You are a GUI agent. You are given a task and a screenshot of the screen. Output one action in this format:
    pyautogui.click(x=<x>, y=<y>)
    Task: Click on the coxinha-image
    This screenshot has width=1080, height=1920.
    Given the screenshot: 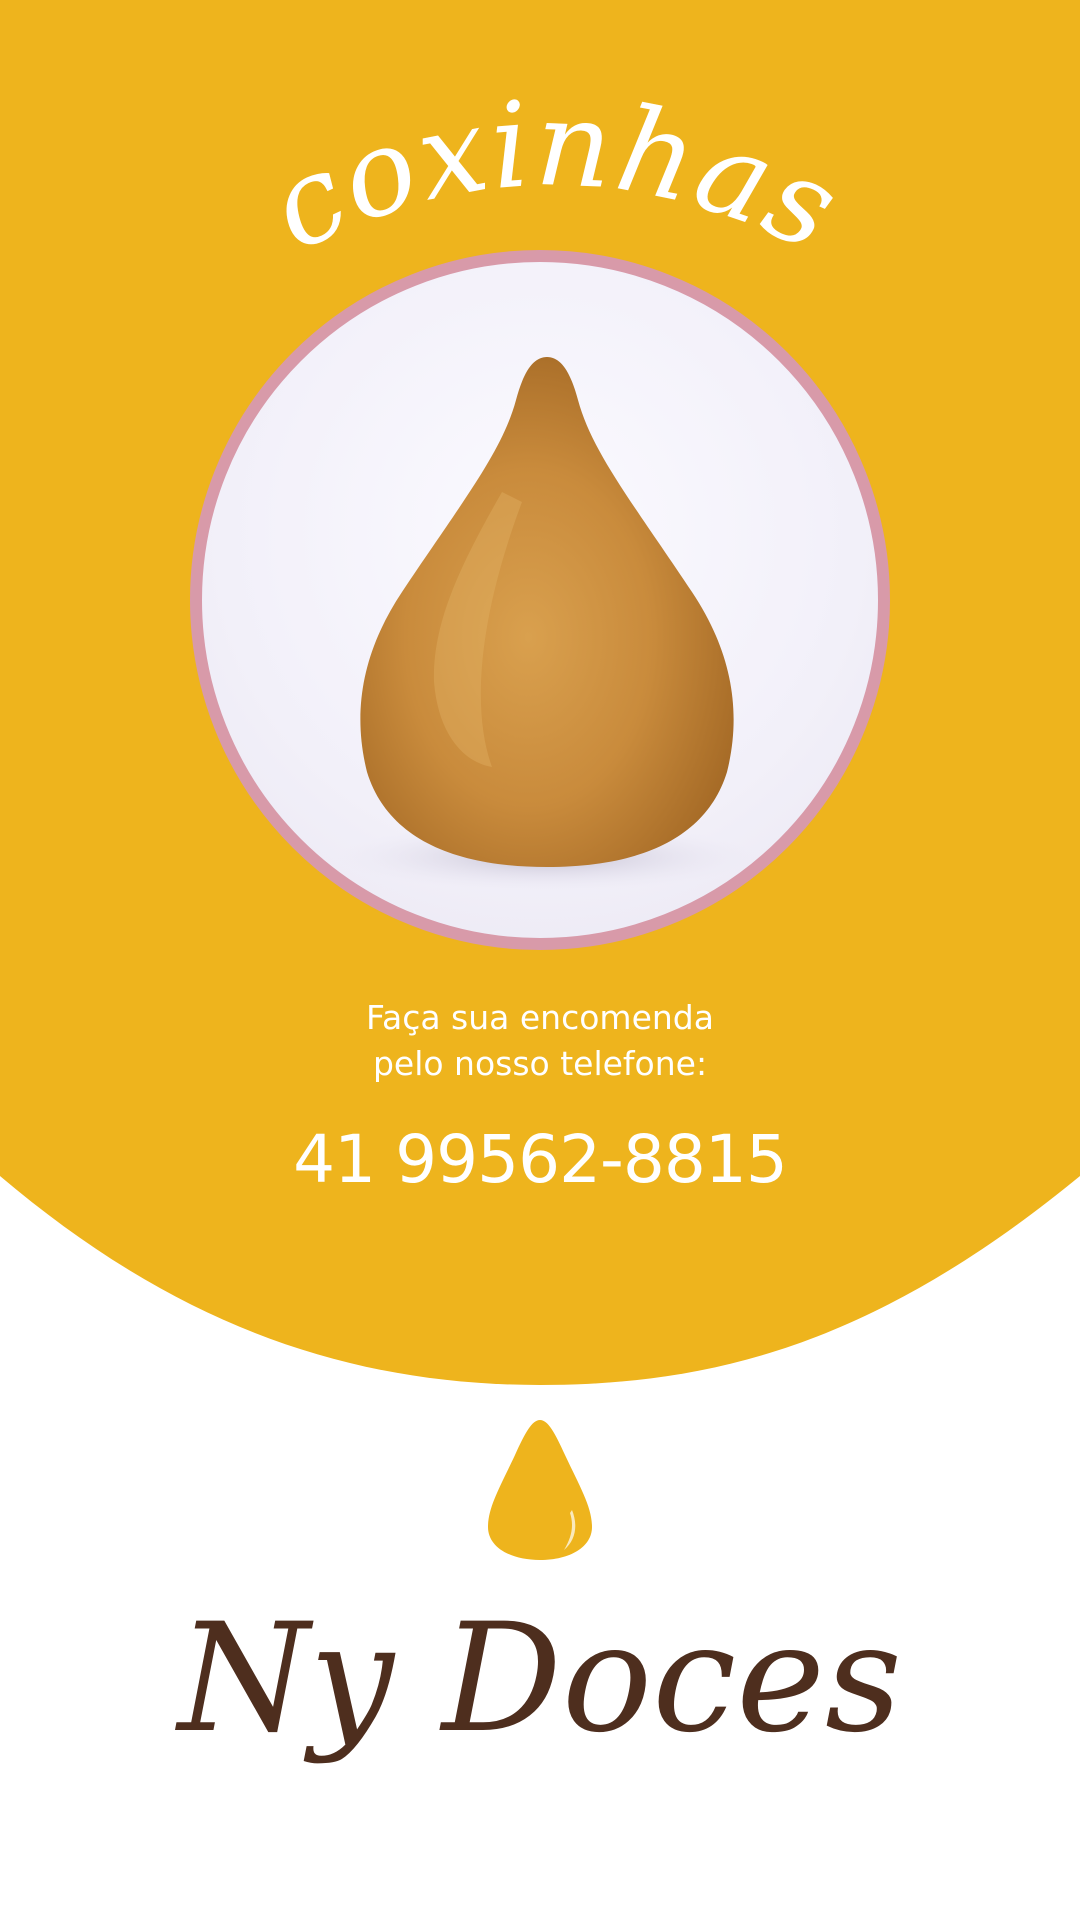 What is the action you would take?
    pyautogui.click(x=547, y=624)
    